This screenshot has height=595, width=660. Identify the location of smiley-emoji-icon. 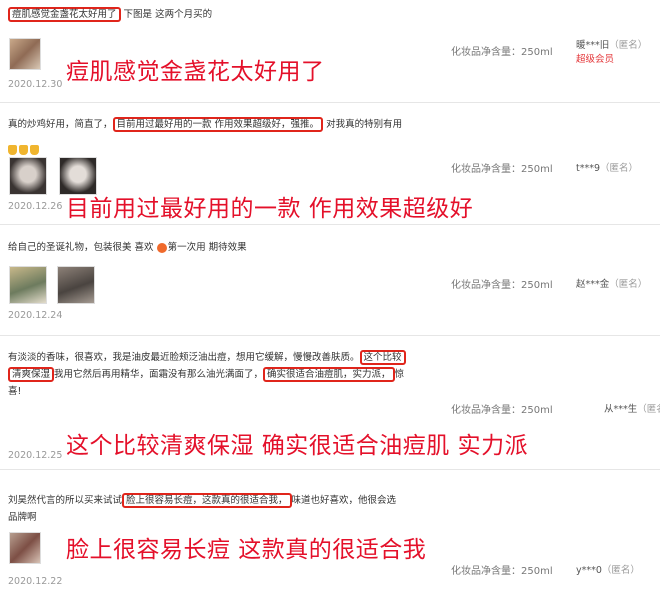
(161, 247).